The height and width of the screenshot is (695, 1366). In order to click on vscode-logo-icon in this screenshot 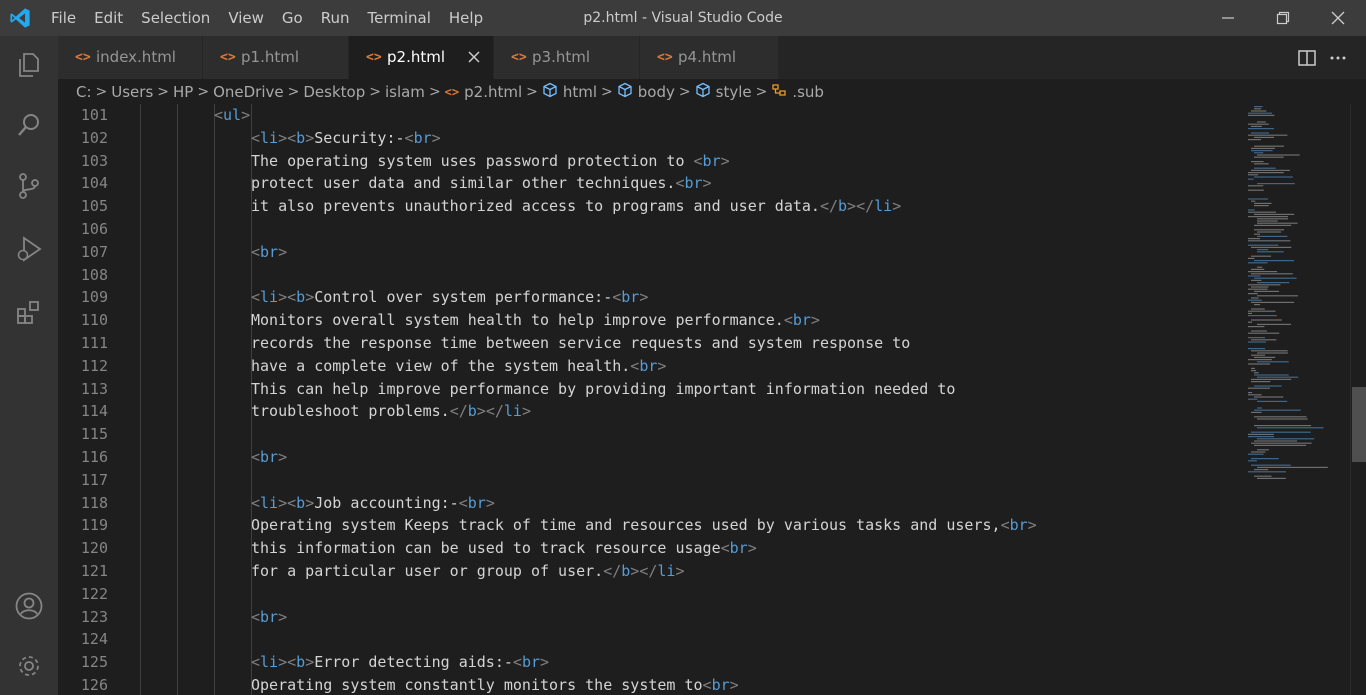, I will do `click(20, 18)`.